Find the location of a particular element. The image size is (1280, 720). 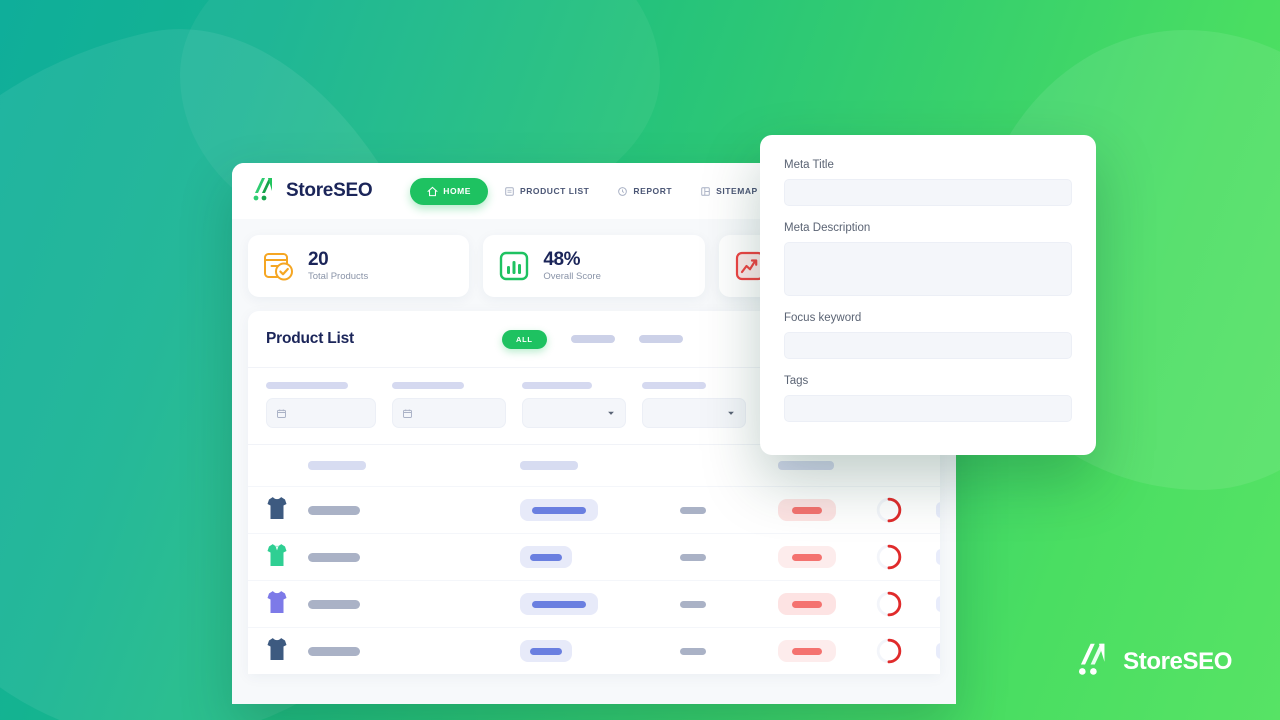

meta-title-input is located at coordinates (928, 192).